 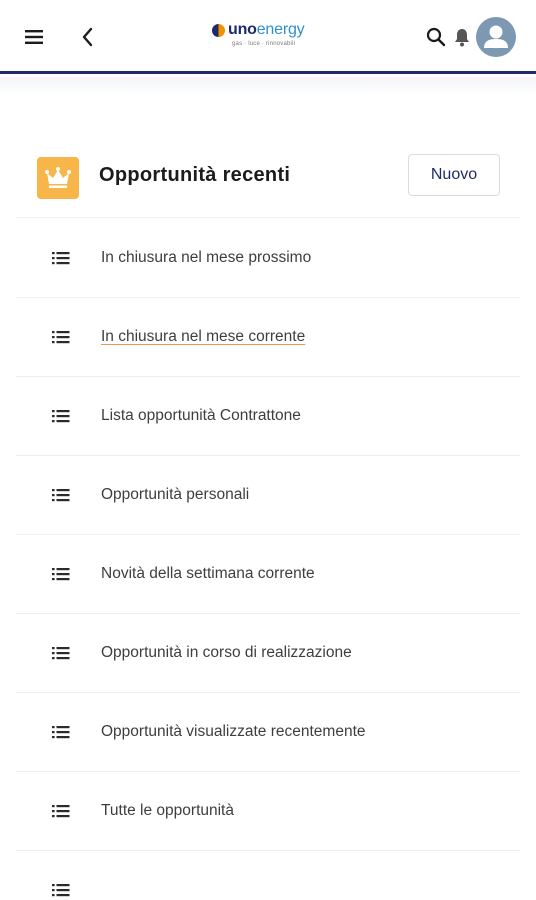 What do you see at coordinates (242, 29) in the screenshot?
I see `logo-brand-bold: uno` at bounding box center [242, 29].